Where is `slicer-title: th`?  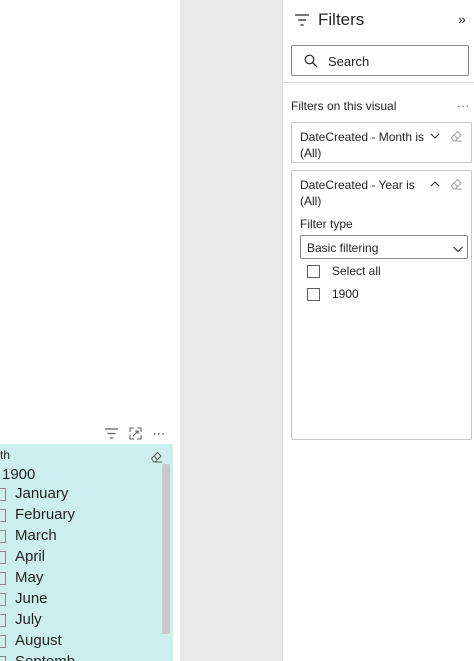 slicer-title: th is located at coordinates (5, 455).